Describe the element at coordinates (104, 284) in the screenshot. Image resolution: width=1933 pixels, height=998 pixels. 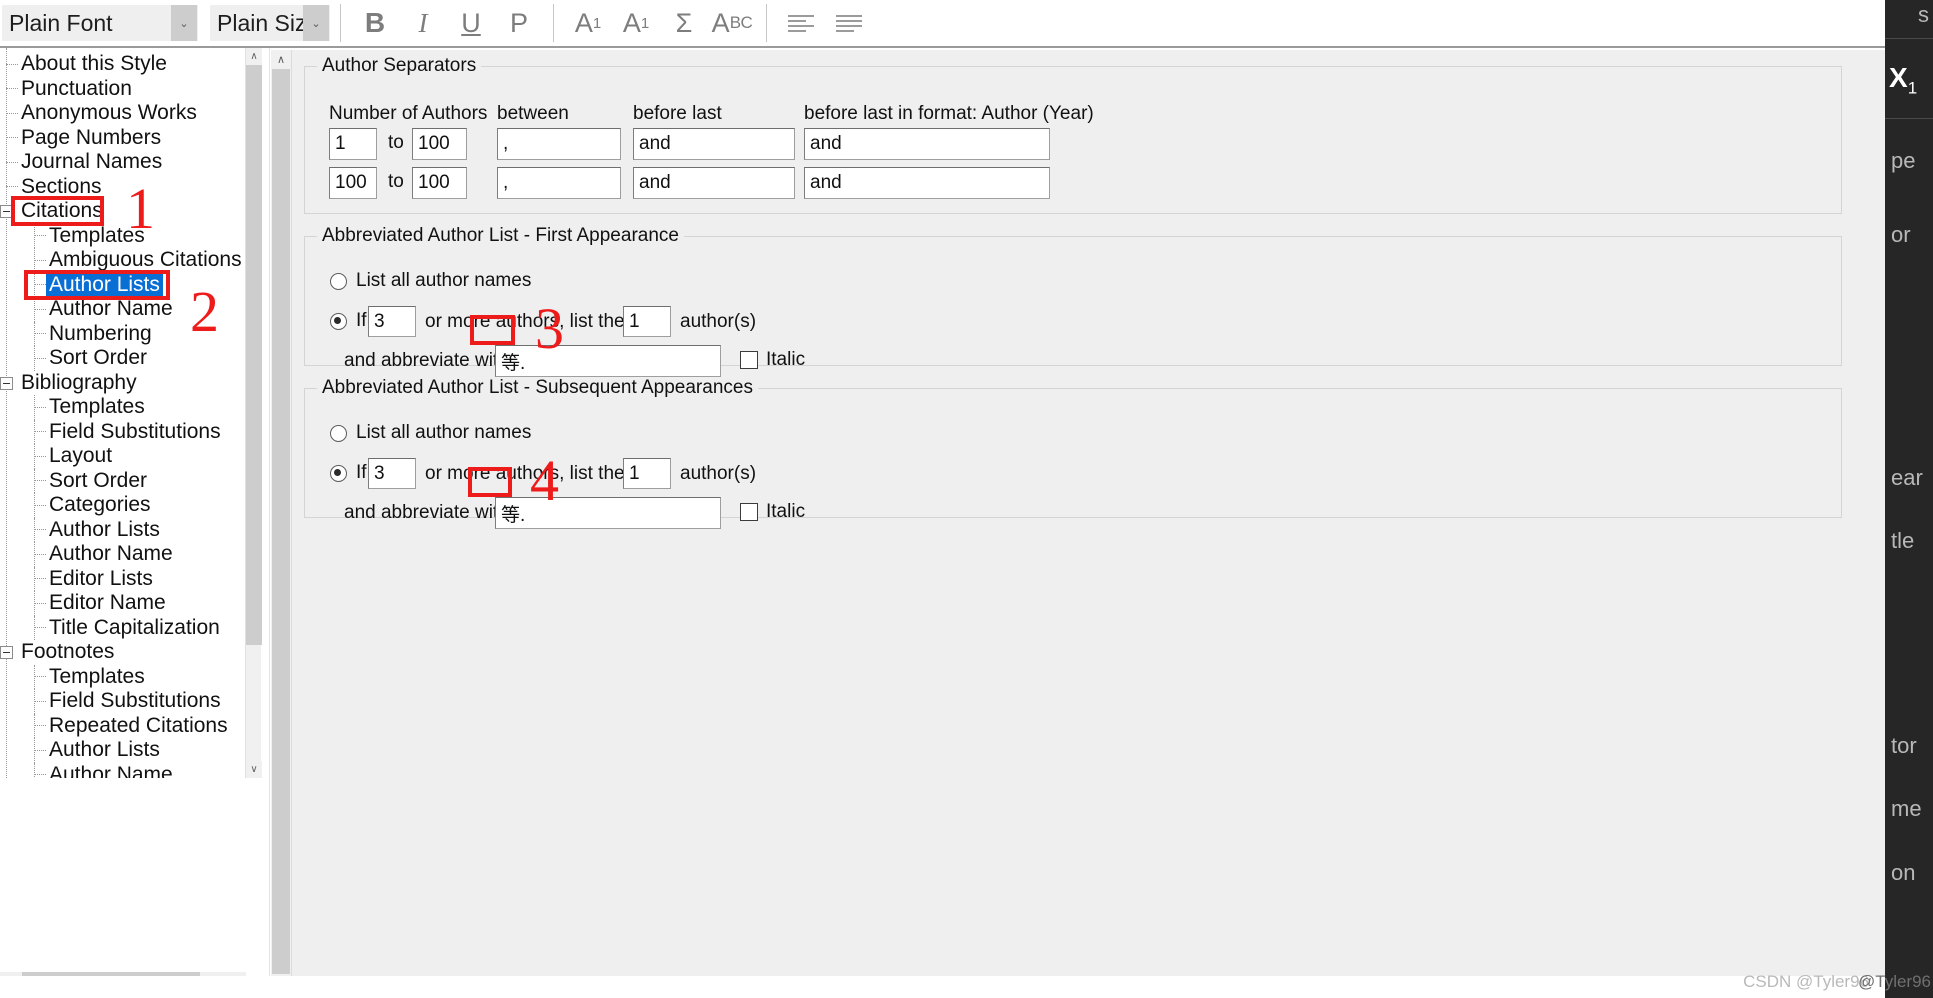
I see `tree-item-label: Author Lists` at that location.